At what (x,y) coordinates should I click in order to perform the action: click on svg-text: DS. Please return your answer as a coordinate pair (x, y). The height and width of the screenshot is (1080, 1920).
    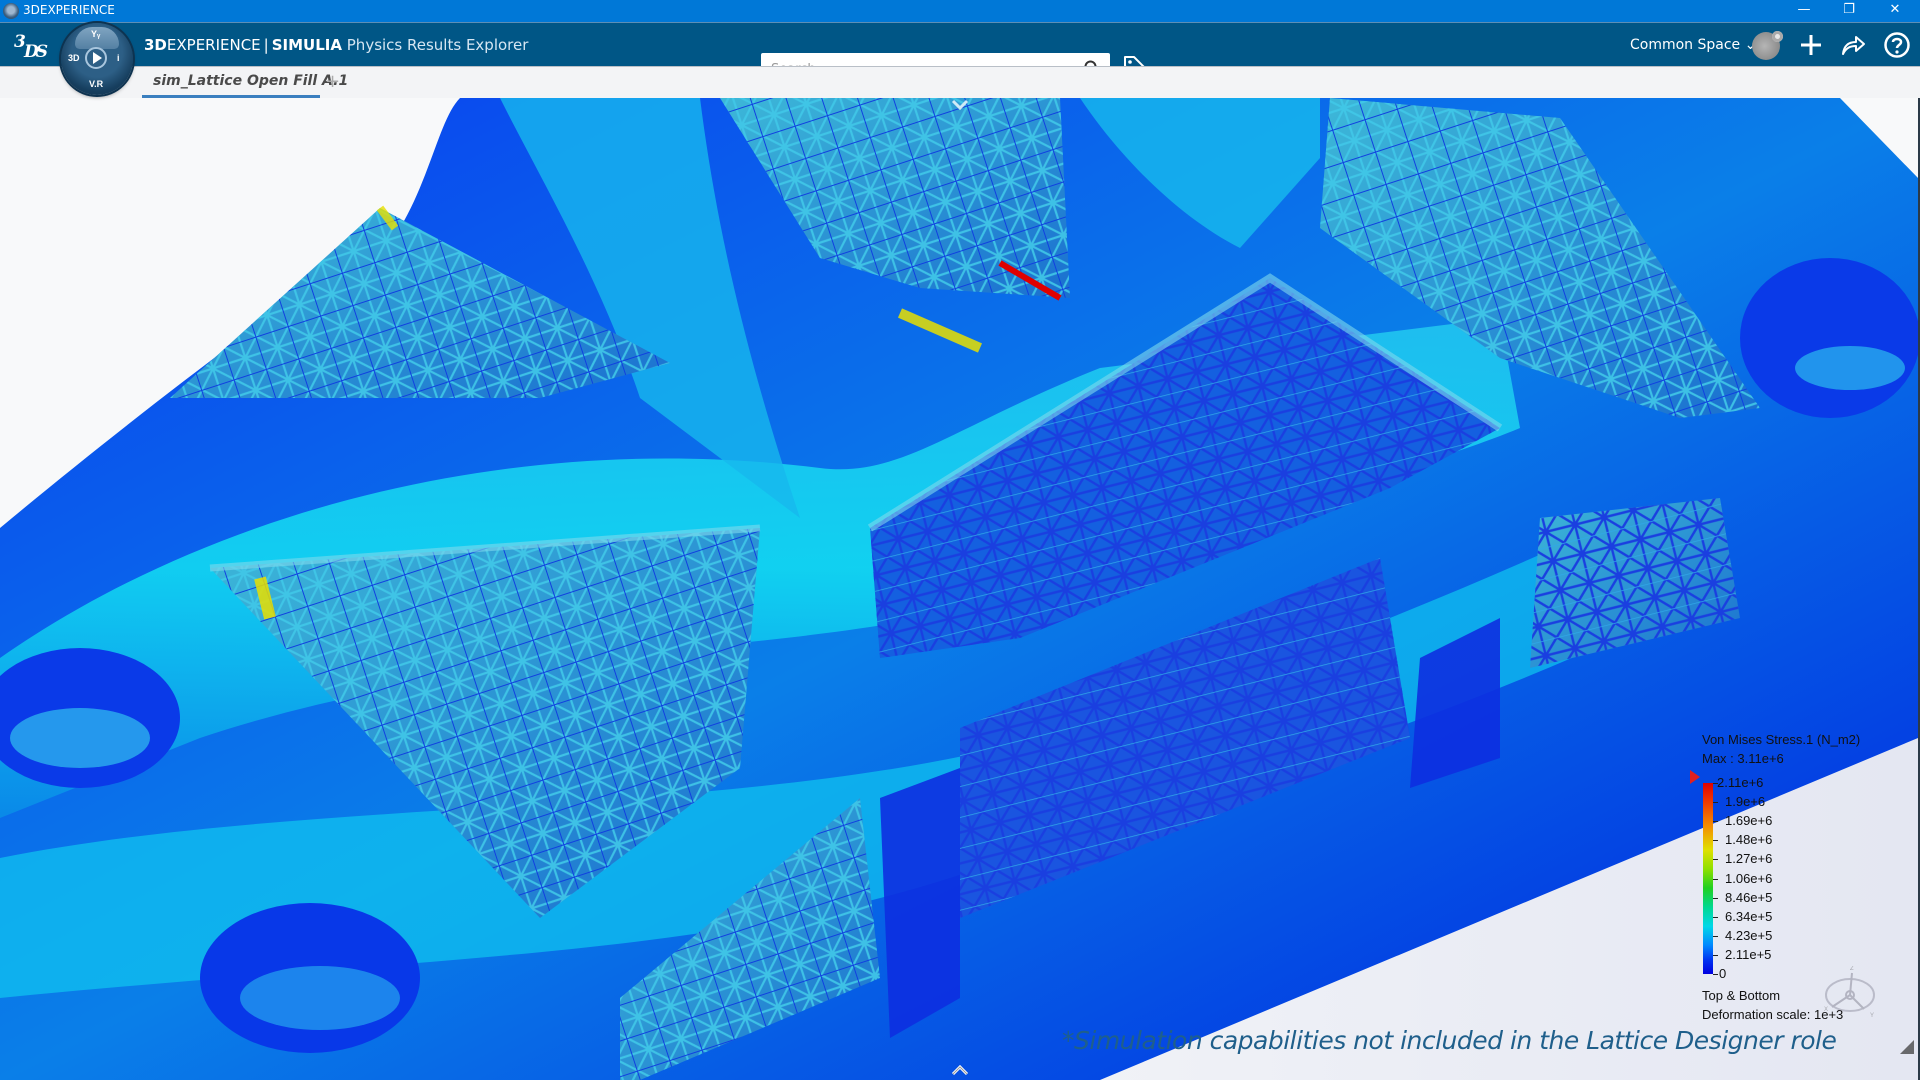
    Looking at the image, I should click on (35, 51).